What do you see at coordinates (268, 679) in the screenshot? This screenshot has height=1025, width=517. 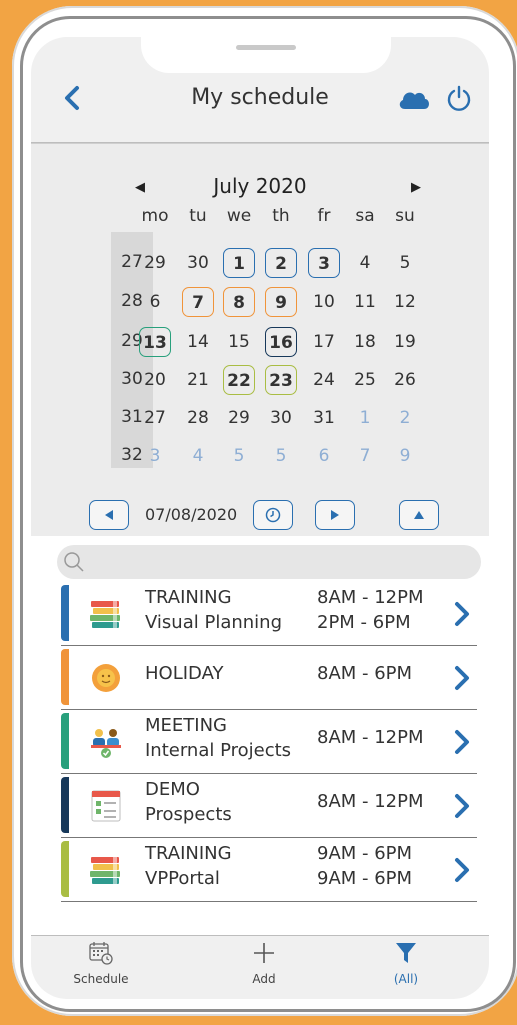 I see `event-list-item: HOLIDAY 8AM - 6PM` at bounding box center [268, 679].